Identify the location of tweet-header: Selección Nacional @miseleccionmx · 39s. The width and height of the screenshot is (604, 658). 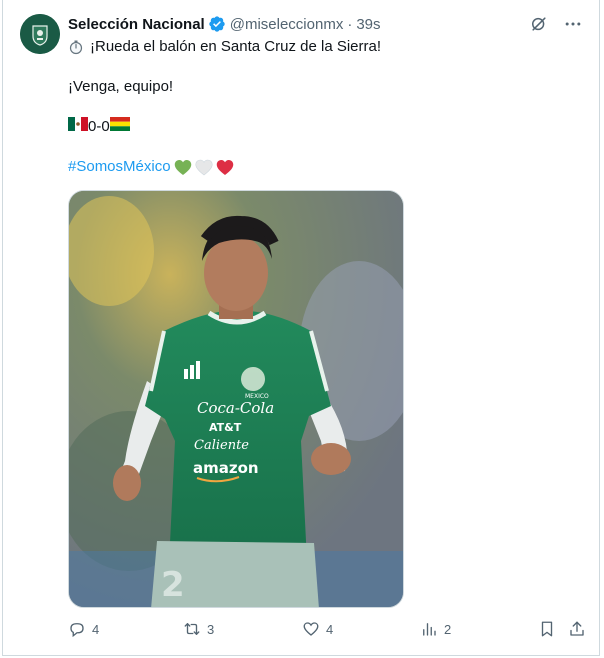
(323, 24).